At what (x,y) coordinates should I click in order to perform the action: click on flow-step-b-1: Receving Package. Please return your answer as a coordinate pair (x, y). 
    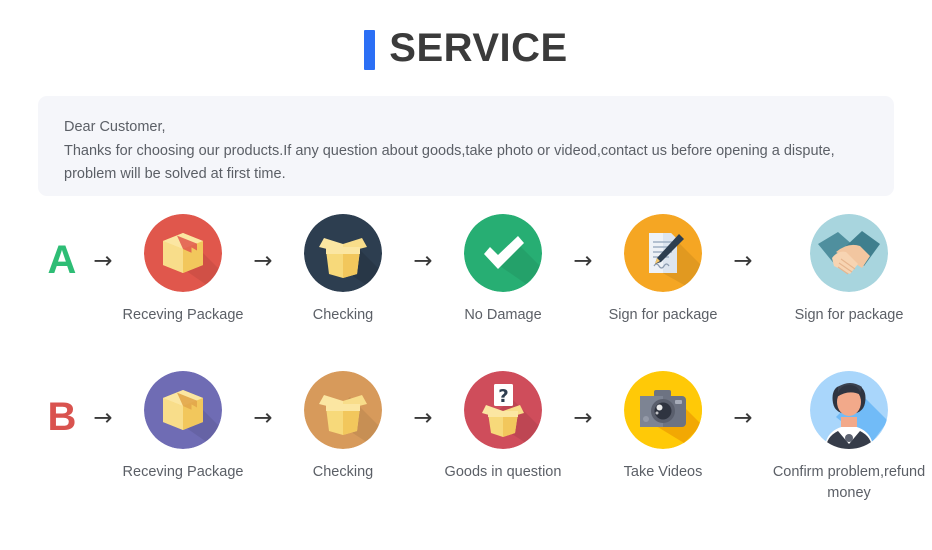
    Looking at the image, I should click on (183, 427).